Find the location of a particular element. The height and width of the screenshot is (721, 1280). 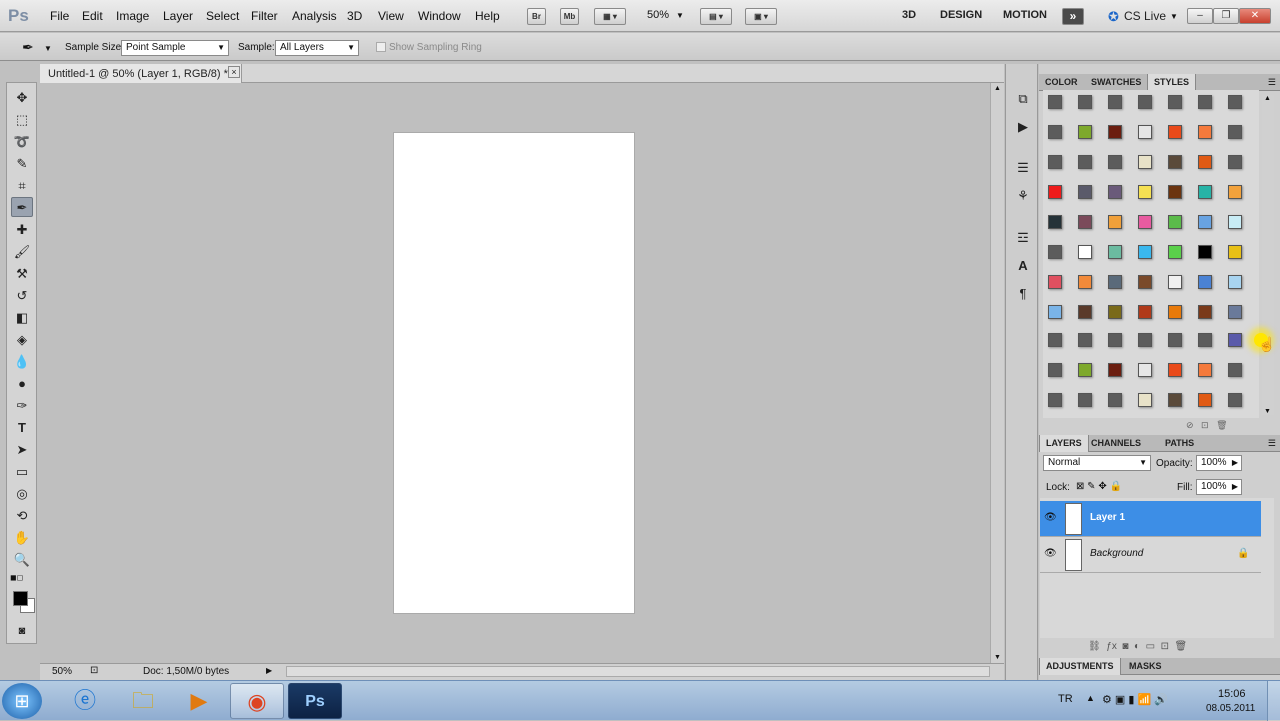

history-brush-tool-icon: ↺ is located at coordinates (22, 296).